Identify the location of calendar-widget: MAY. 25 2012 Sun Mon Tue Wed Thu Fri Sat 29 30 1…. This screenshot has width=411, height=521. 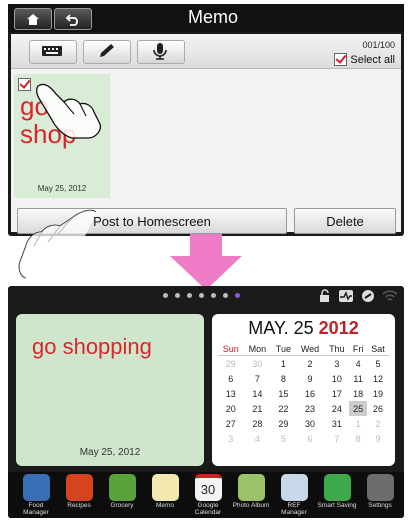
(303, 390).